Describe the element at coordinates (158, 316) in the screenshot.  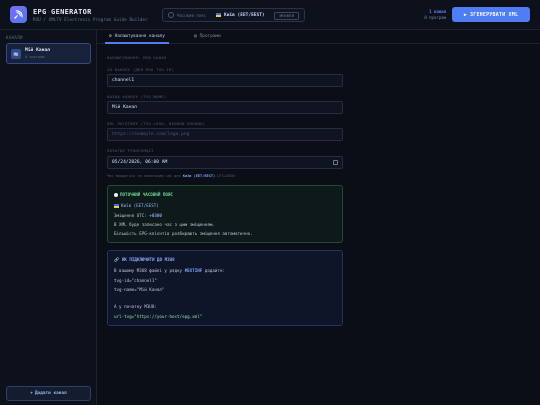
I see `howto-code-url-tvg: url-tvg="https://your-host/epg.xml"` at that location.